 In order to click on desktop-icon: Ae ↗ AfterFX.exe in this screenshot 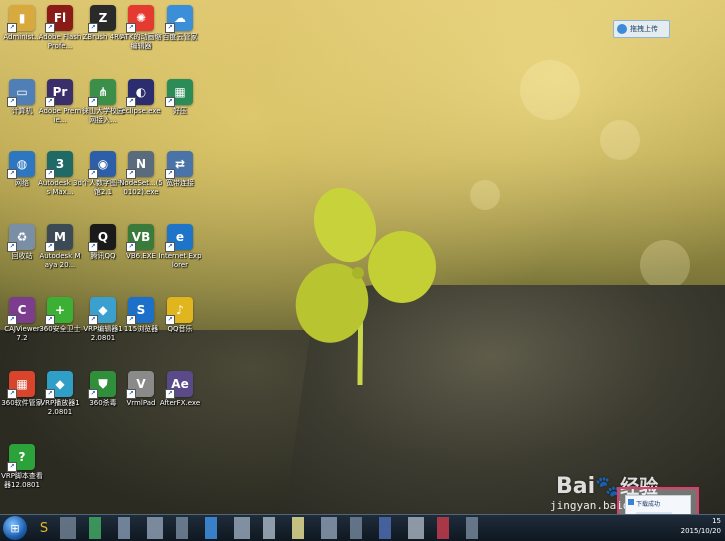, I will do `click(180, 388)`.